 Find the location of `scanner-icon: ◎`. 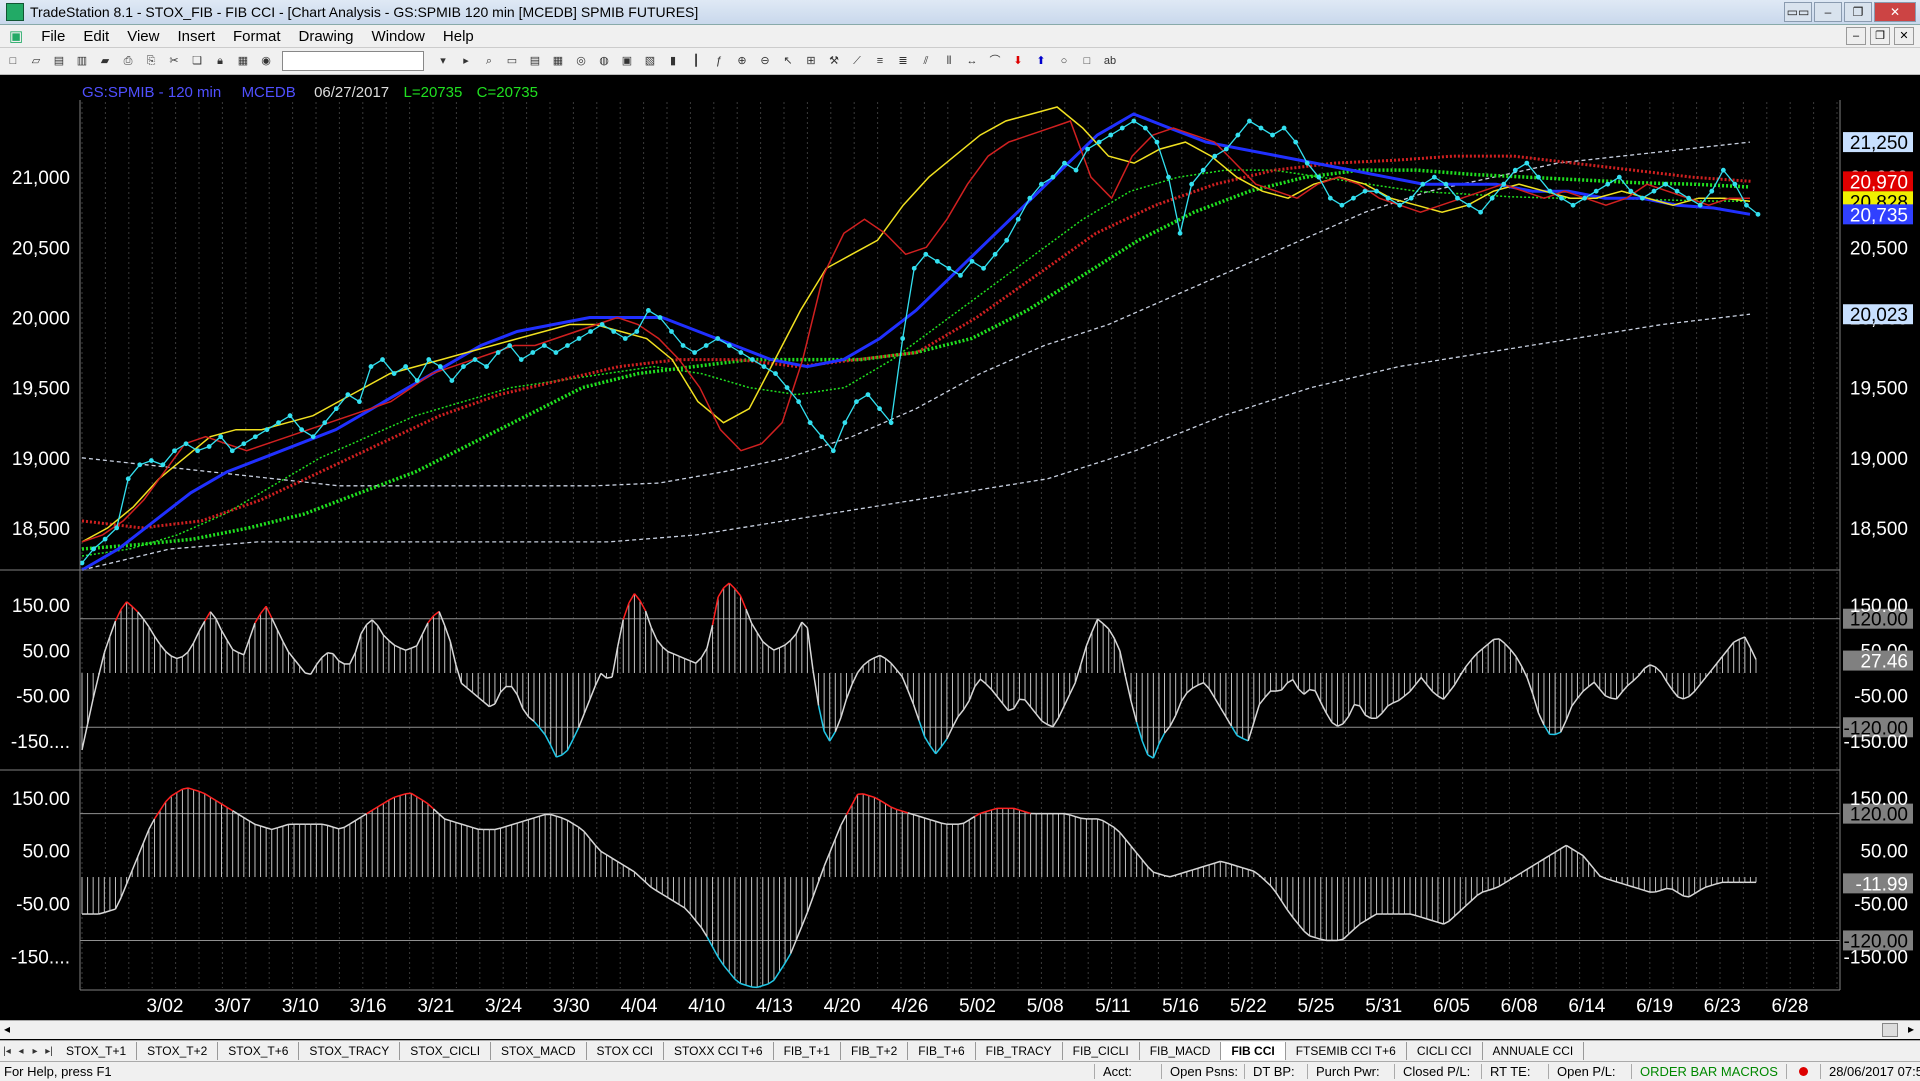

scanner-icon: ◎ is located at coordinates (581, 61).